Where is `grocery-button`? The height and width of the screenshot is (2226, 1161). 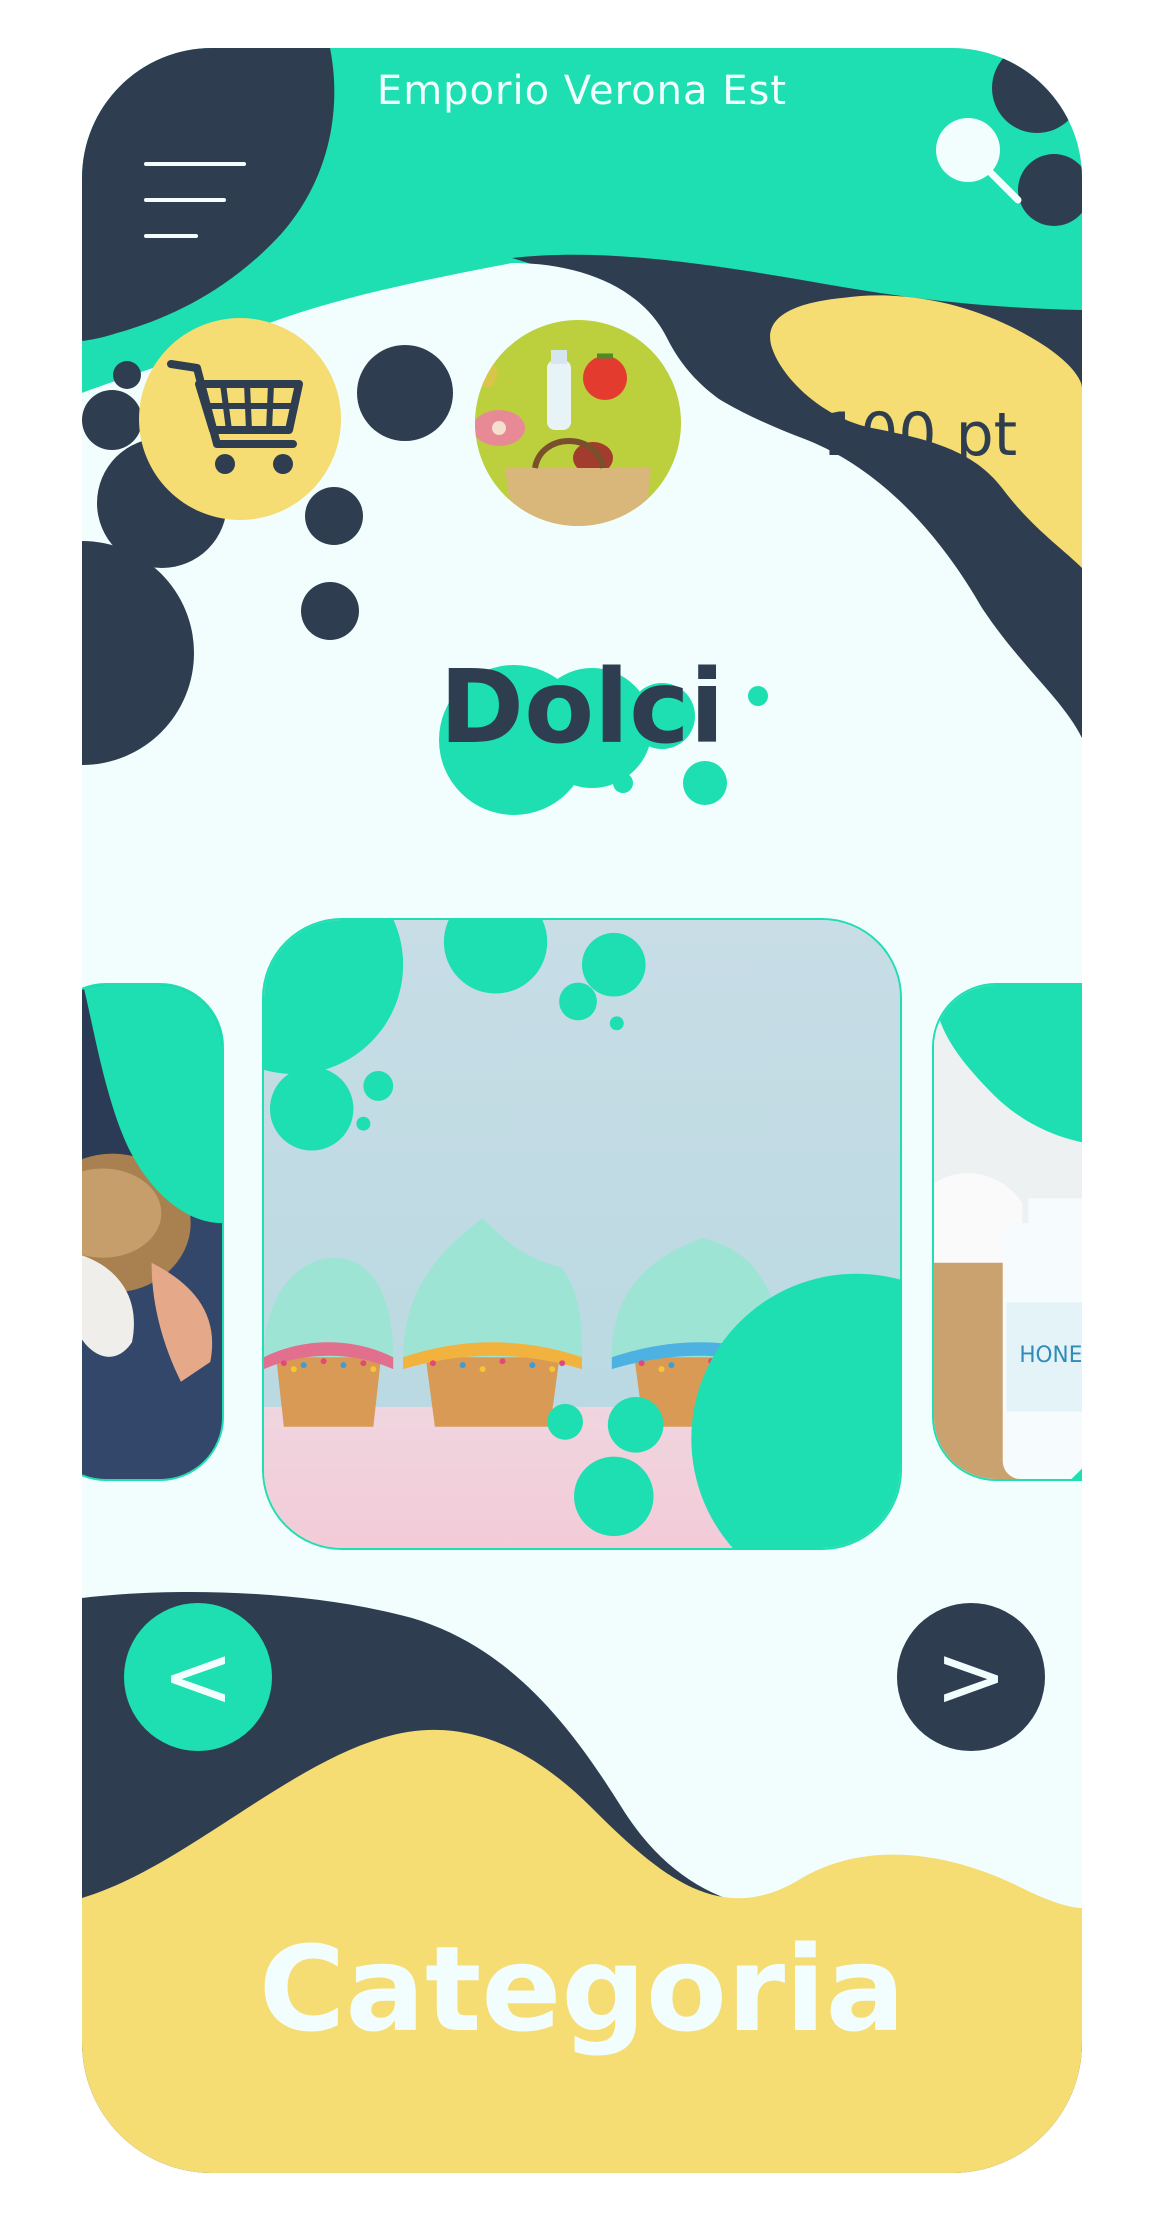 grocery-button is located at coordinates (578, 423).